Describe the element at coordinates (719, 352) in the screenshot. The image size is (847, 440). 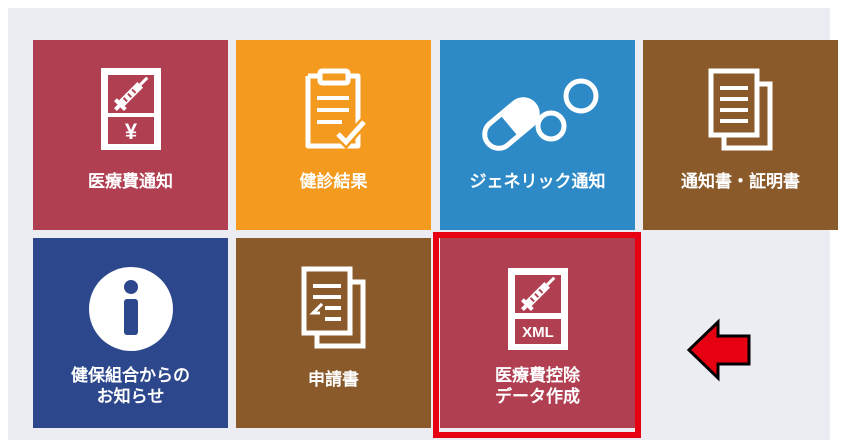
I see `left-arrow-icon` at that location.